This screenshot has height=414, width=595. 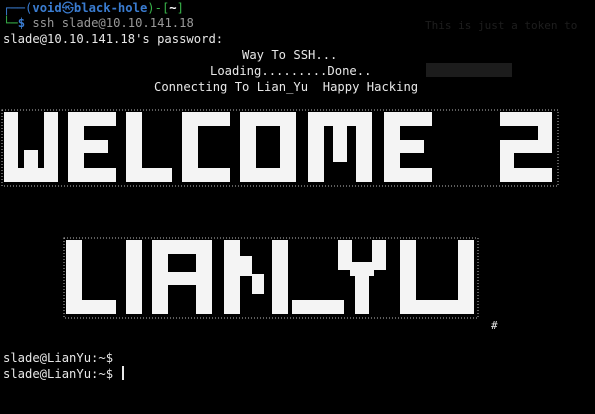 What do you see at coordinates (437, 277) in the screenshot?
I see `letter-u` at bounding box center [437, 277].